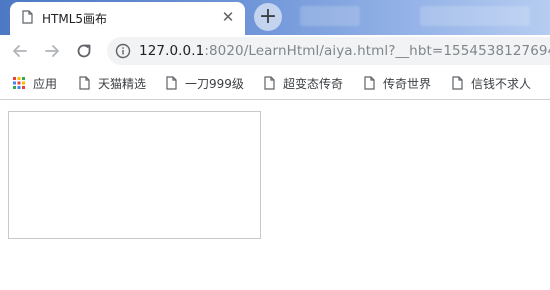 The height and width of the screenshot is (290, 550). I want to click on active-tab: HTML5画布 ✕, so click(127, 18).